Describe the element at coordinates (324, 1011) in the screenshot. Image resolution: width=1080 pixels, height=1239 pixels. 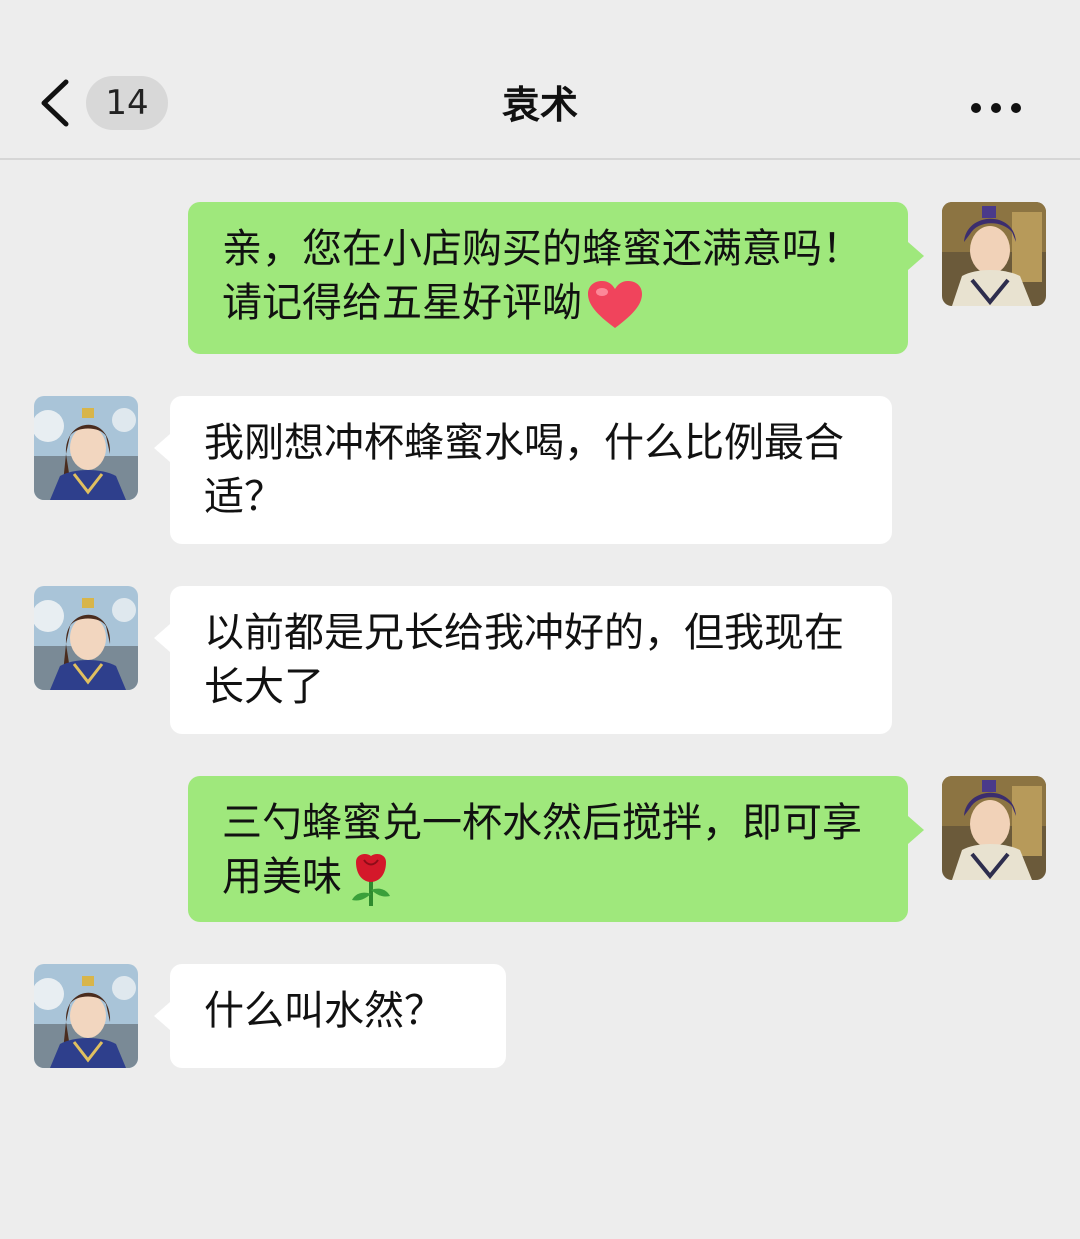
I see `message-text: 什么叫水然？` at that location.